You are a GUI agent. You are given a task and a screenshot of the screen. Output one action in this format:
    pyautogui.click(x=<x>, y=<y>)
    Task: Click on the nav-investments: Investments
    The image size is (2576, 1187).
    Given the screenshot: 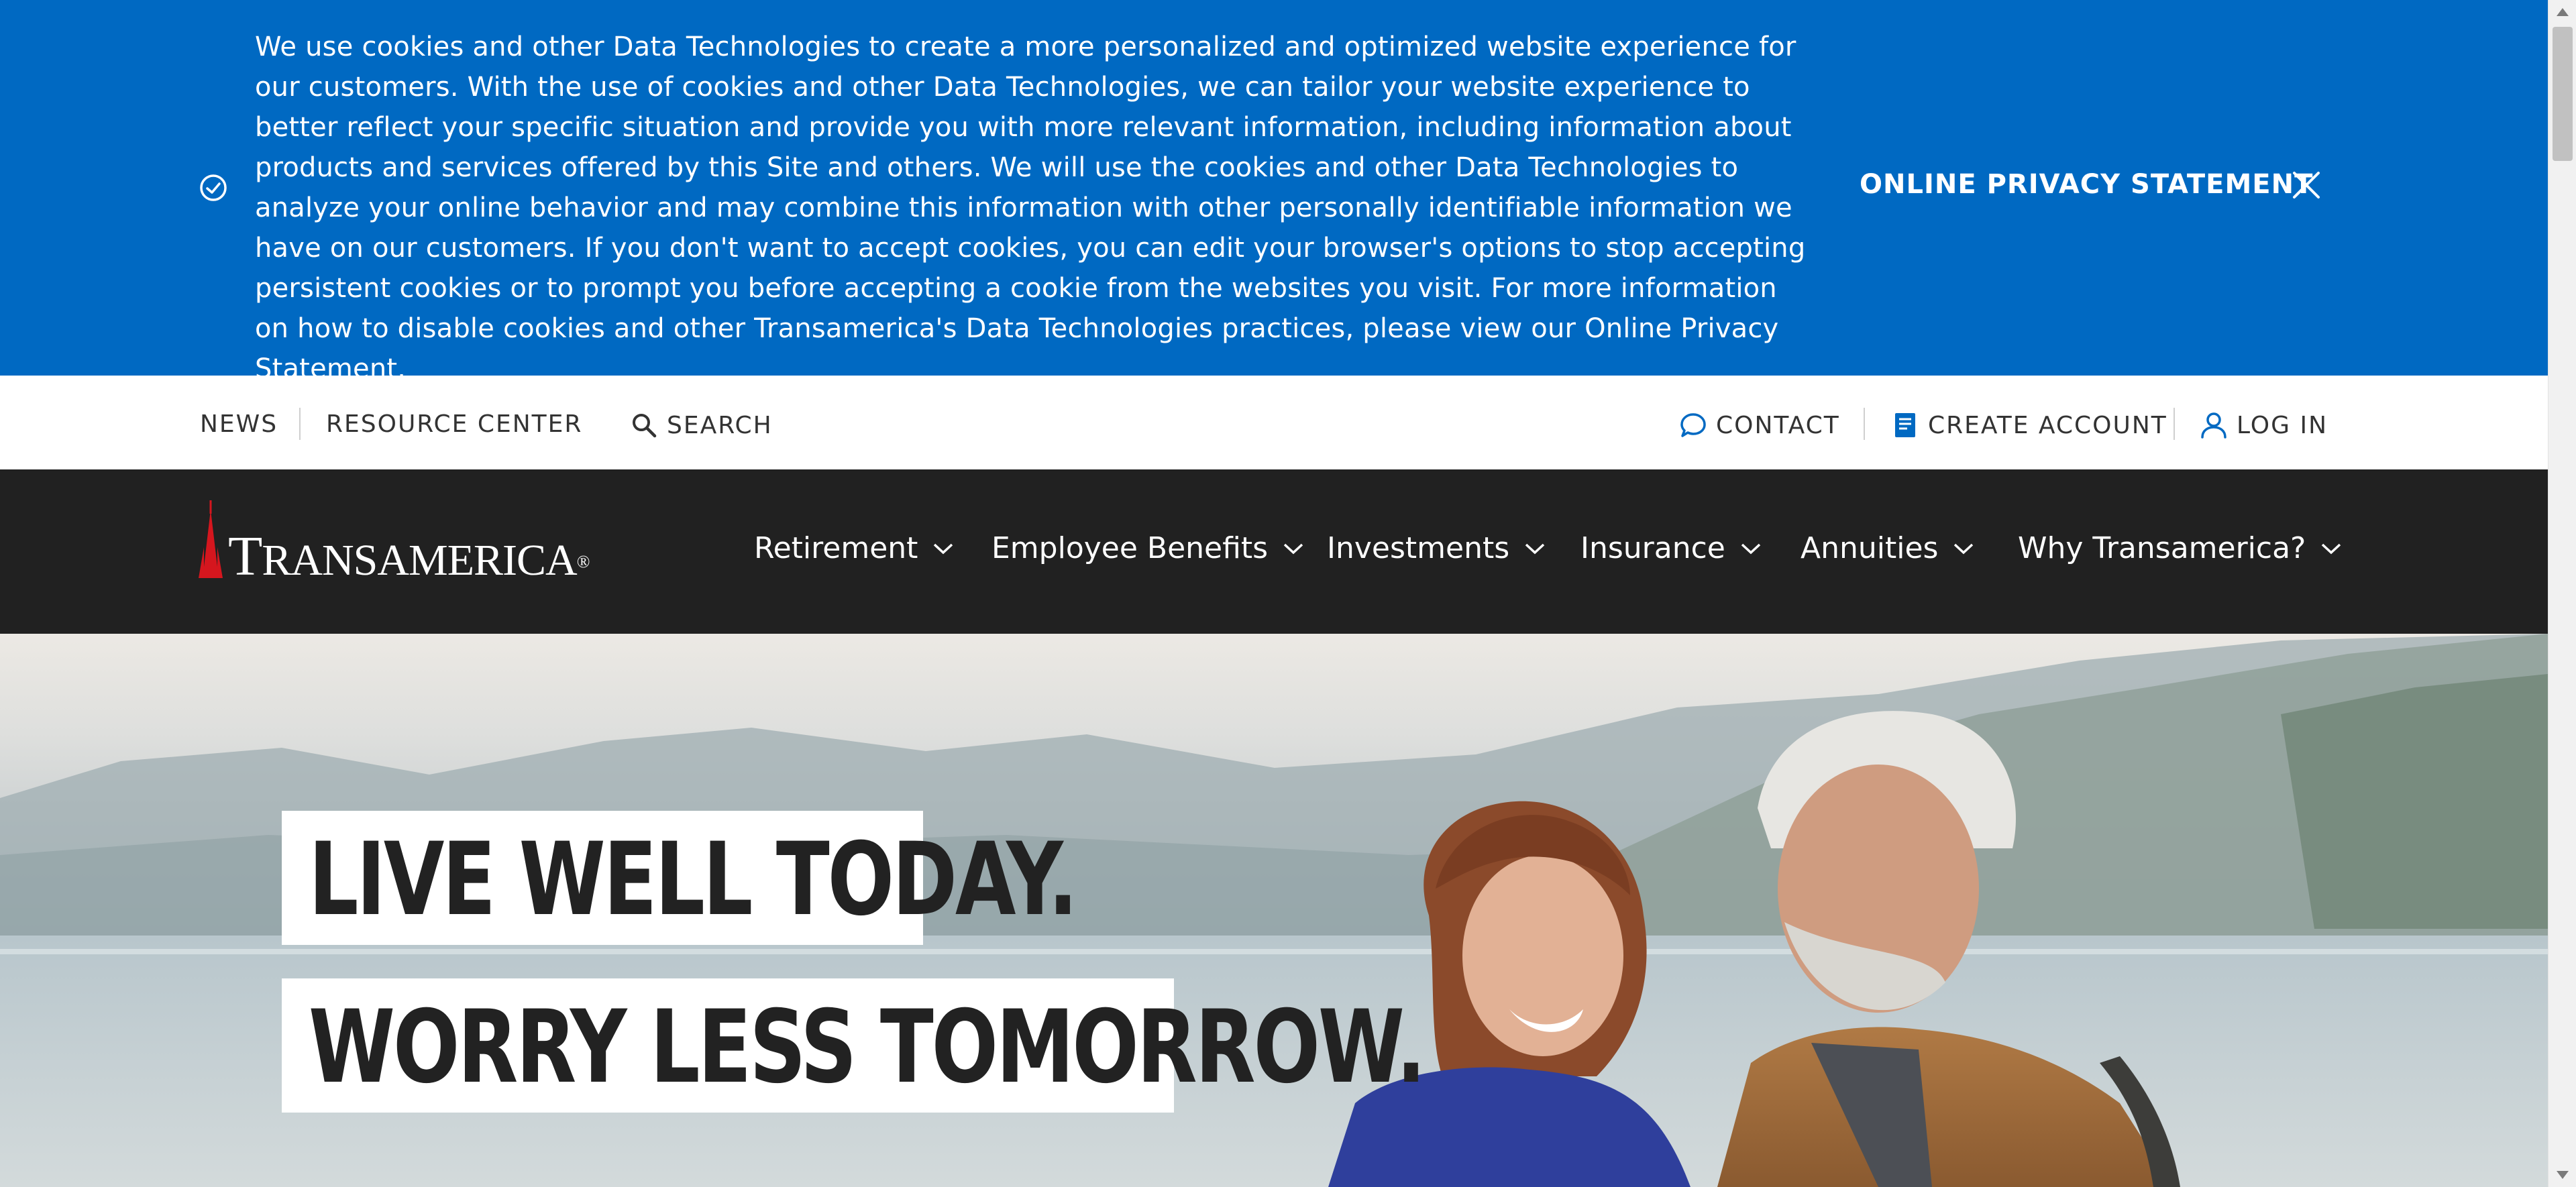 What is the action you would take?
    pyautogui.click(x=1436, y=548)
    